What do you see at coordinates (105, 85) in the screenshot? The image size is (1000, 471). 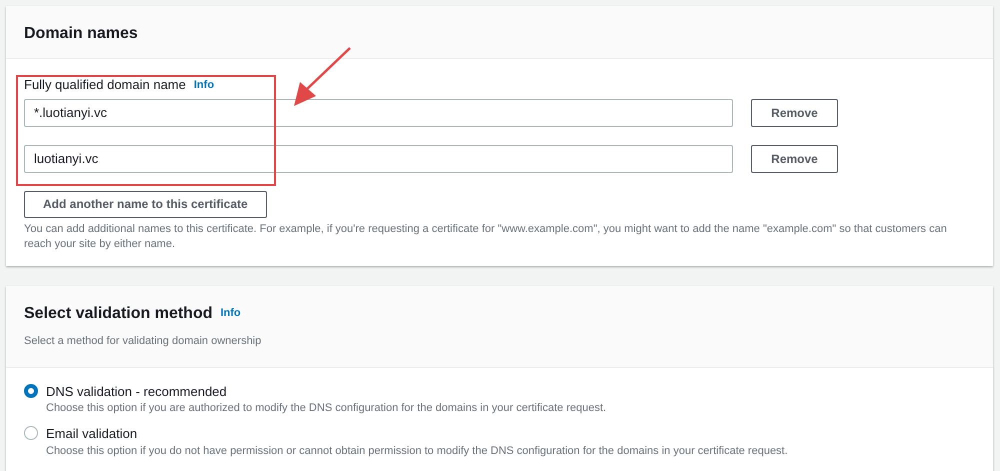 I see `field-label: Fully qualified domain name` at bounding box center [105, 85].